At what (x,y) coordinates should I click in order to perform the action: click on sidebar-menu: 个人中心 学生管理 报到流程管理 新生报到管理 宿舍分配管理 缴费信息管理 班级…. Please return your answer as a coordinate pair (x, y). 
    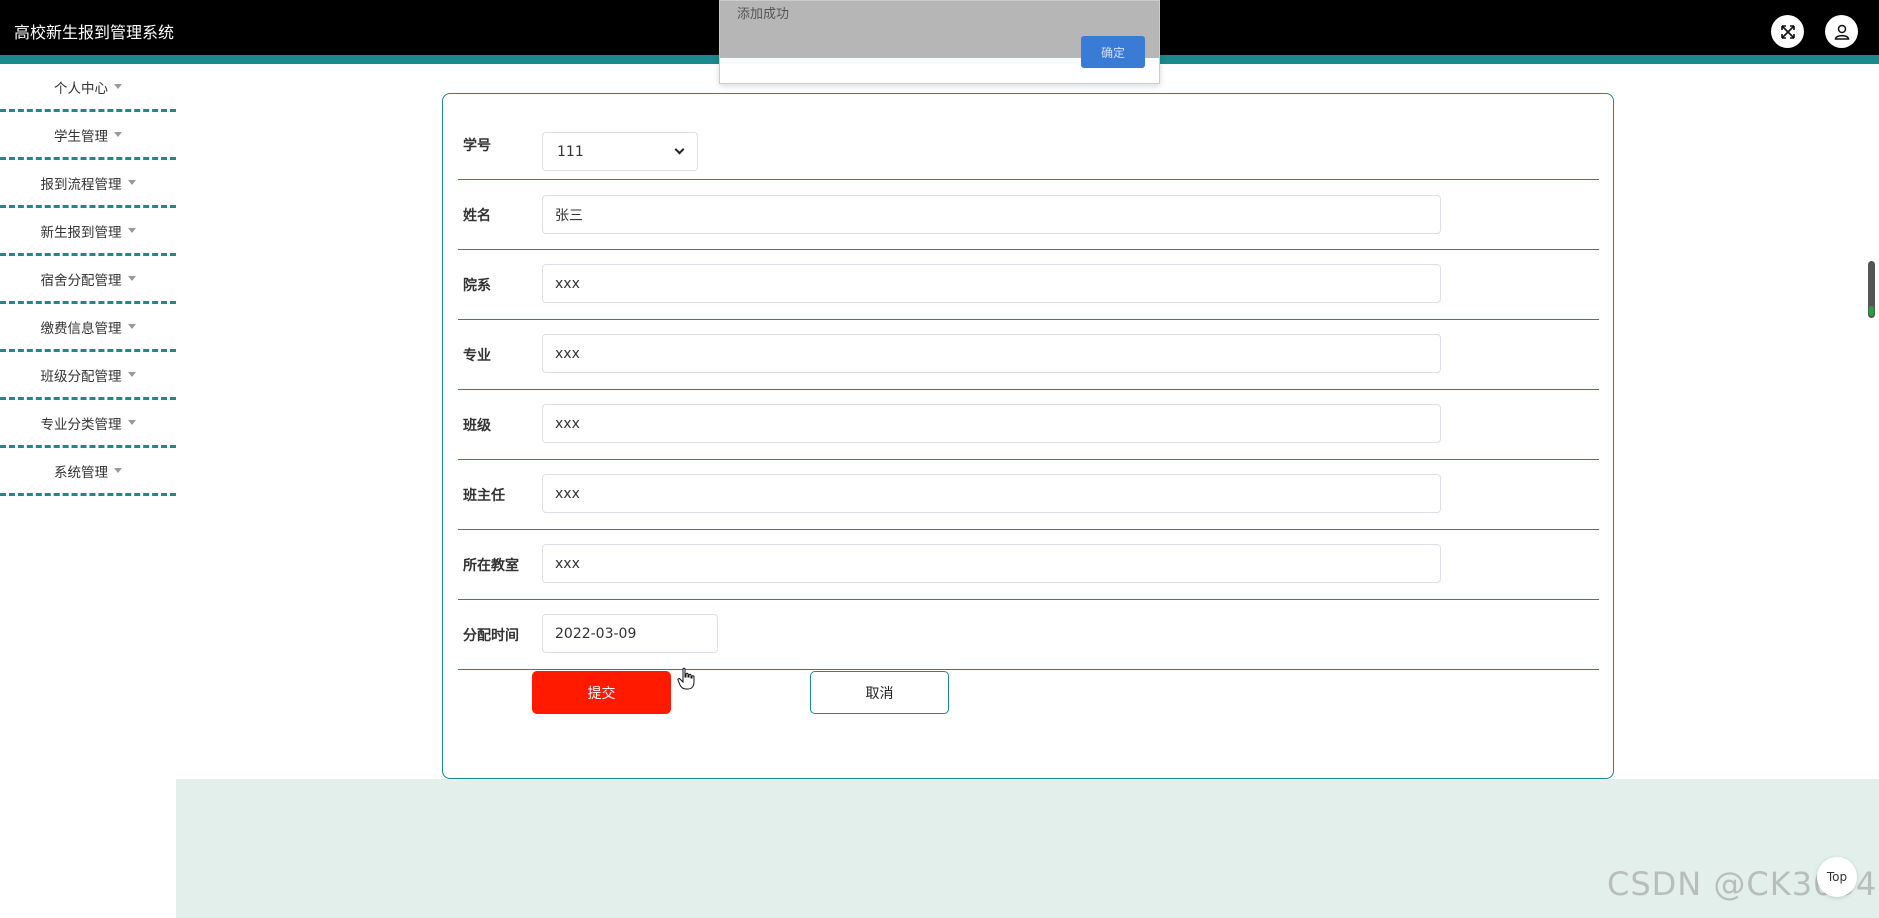
    Looking at the image, I should click on (88, 280).